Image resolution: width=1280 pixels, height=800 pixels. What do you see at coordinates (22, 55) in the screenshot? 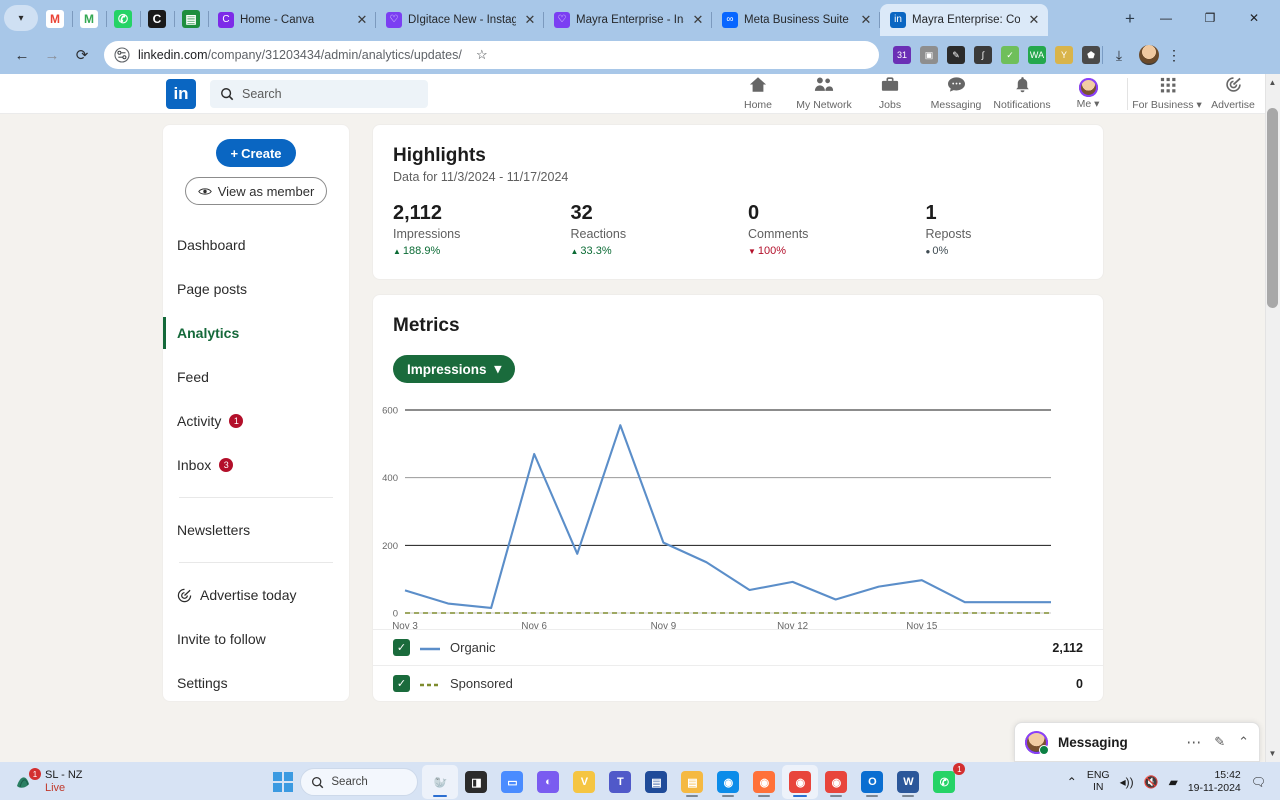
I see `back-icon: ←` at bounding box center [22, 55].